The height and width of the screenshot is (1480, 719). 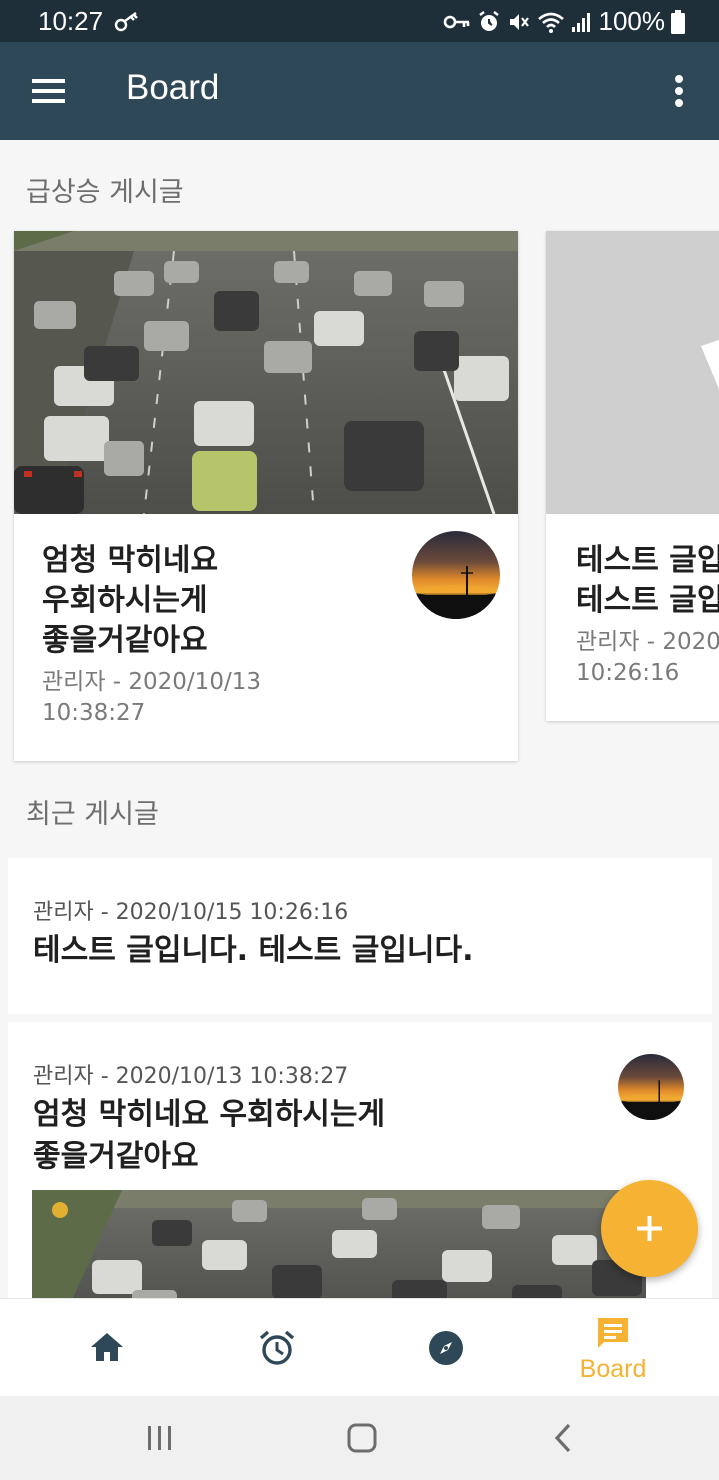 What do you see at coordinates (582, 22) in the screenshot?
I see `signal-icon` at bounding box center [582, 22].